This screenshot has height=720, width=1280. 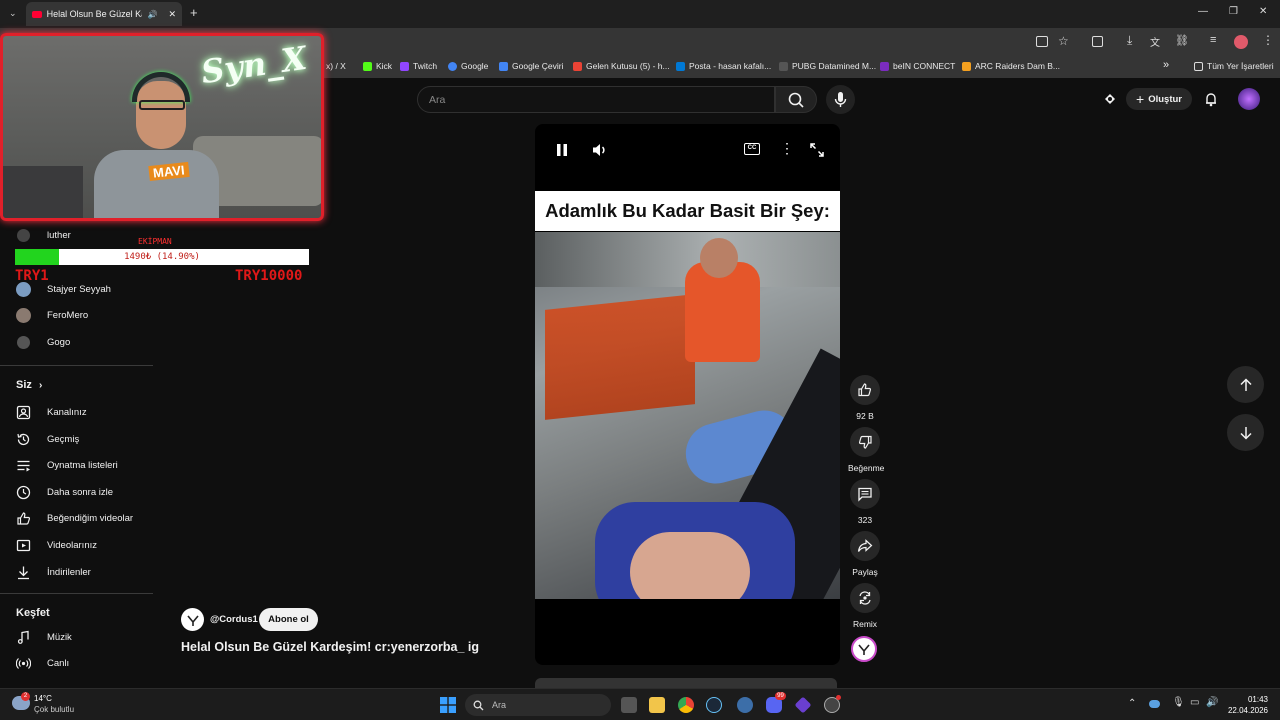 What do you see at coordinates (1211, 99) in the screenshot?
I see `notifications-icon` at bounding box center [1211, 99].